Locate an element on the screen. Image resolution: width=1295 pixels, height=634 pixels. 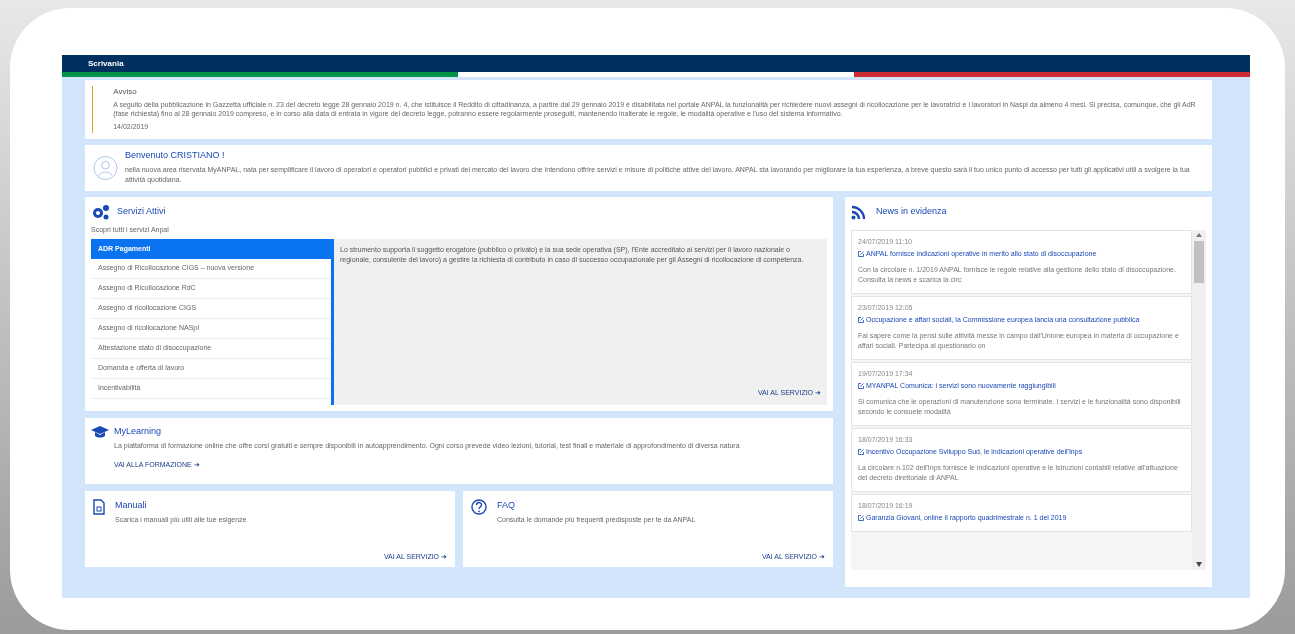
scroll-up-icon is located at coordinates (1199, 234).